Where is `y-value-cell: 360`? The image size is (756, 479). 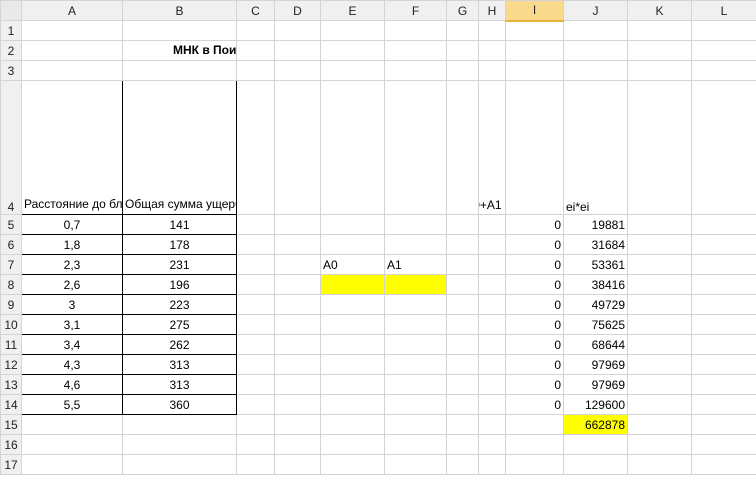
y-value-cell: 360 is located at coordinates (179, 404).